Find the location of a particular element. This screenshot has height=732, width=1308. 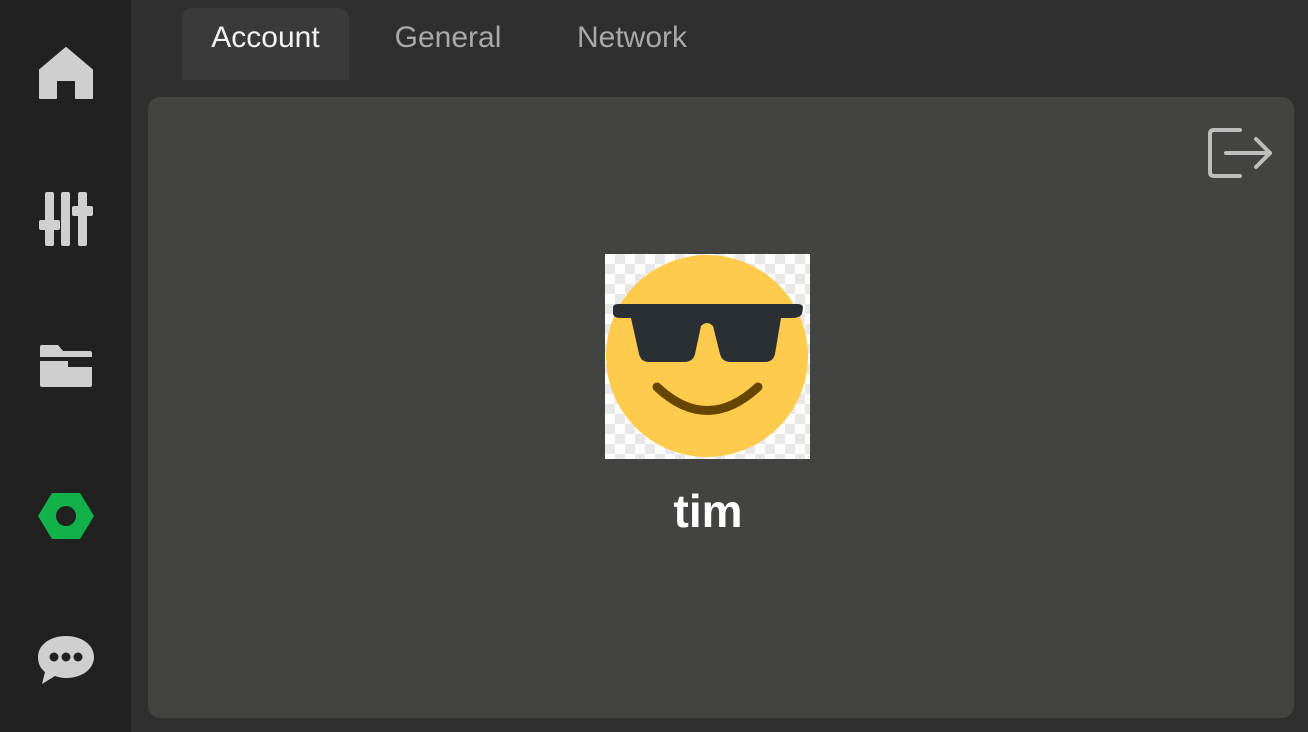

hexagon-icon is located at coordinates (66, 516).